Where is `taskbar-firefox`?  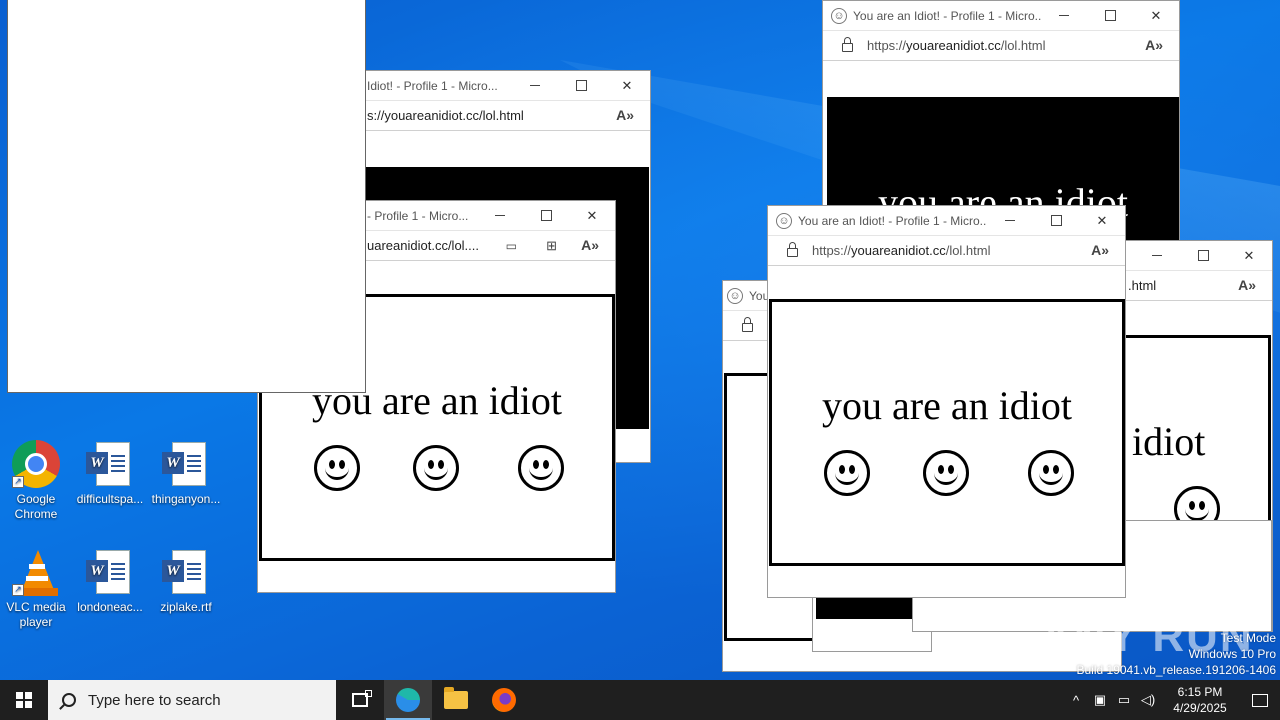 taskbar-firefox is located at coordinates (504, 700).